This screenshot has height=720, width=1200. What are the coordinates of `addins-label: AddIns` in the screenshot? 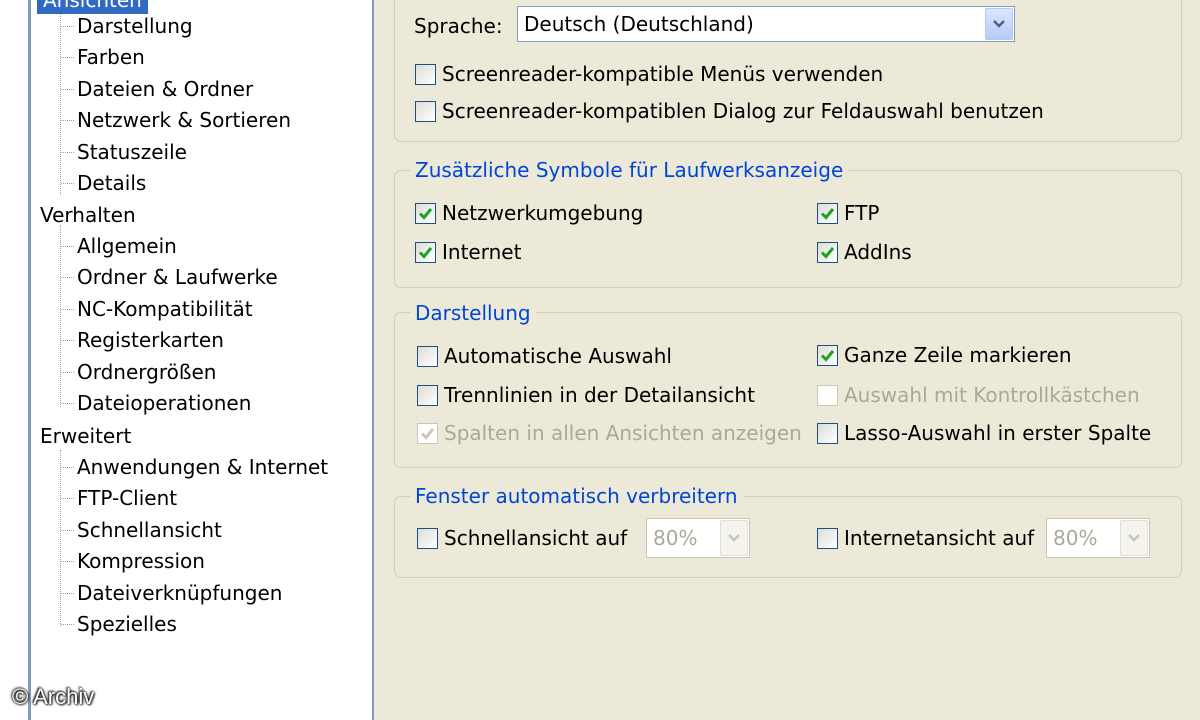 It's located at (878, 252).